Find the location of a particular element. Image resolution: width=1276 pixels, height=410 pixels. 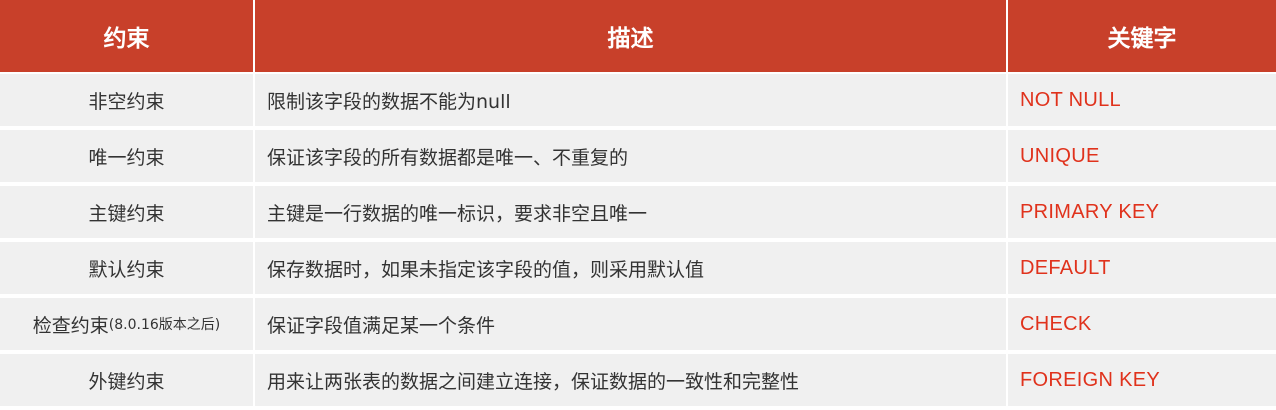

constraint-description: 保证该字段的所有数据都是唯一、不重复的 is located at coordinates (631, 156).